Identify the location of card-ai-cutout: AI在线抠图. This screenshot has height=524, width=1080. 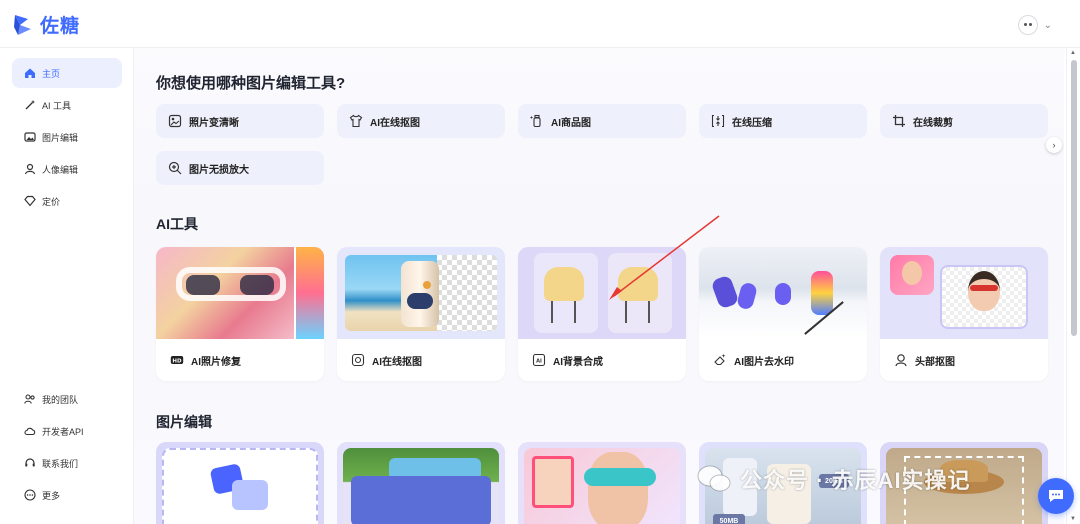
(421, 314).